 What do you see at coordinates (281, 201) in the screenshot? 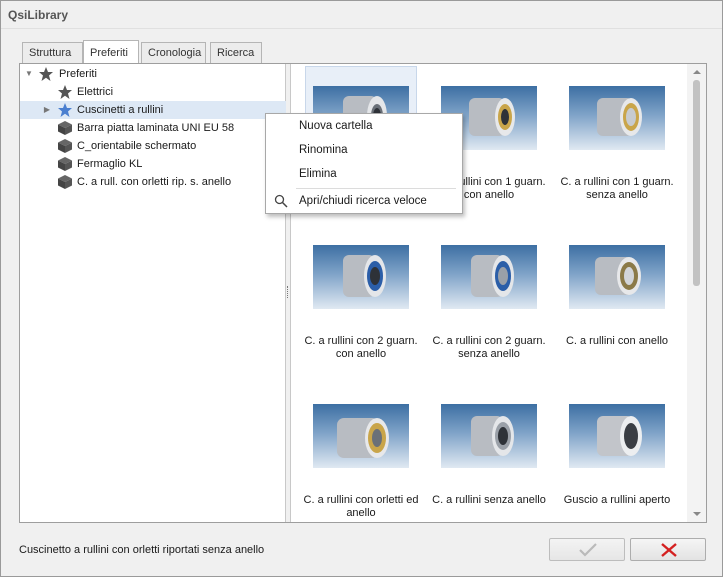
I see `search-icon` at bounding box center [281, 201].